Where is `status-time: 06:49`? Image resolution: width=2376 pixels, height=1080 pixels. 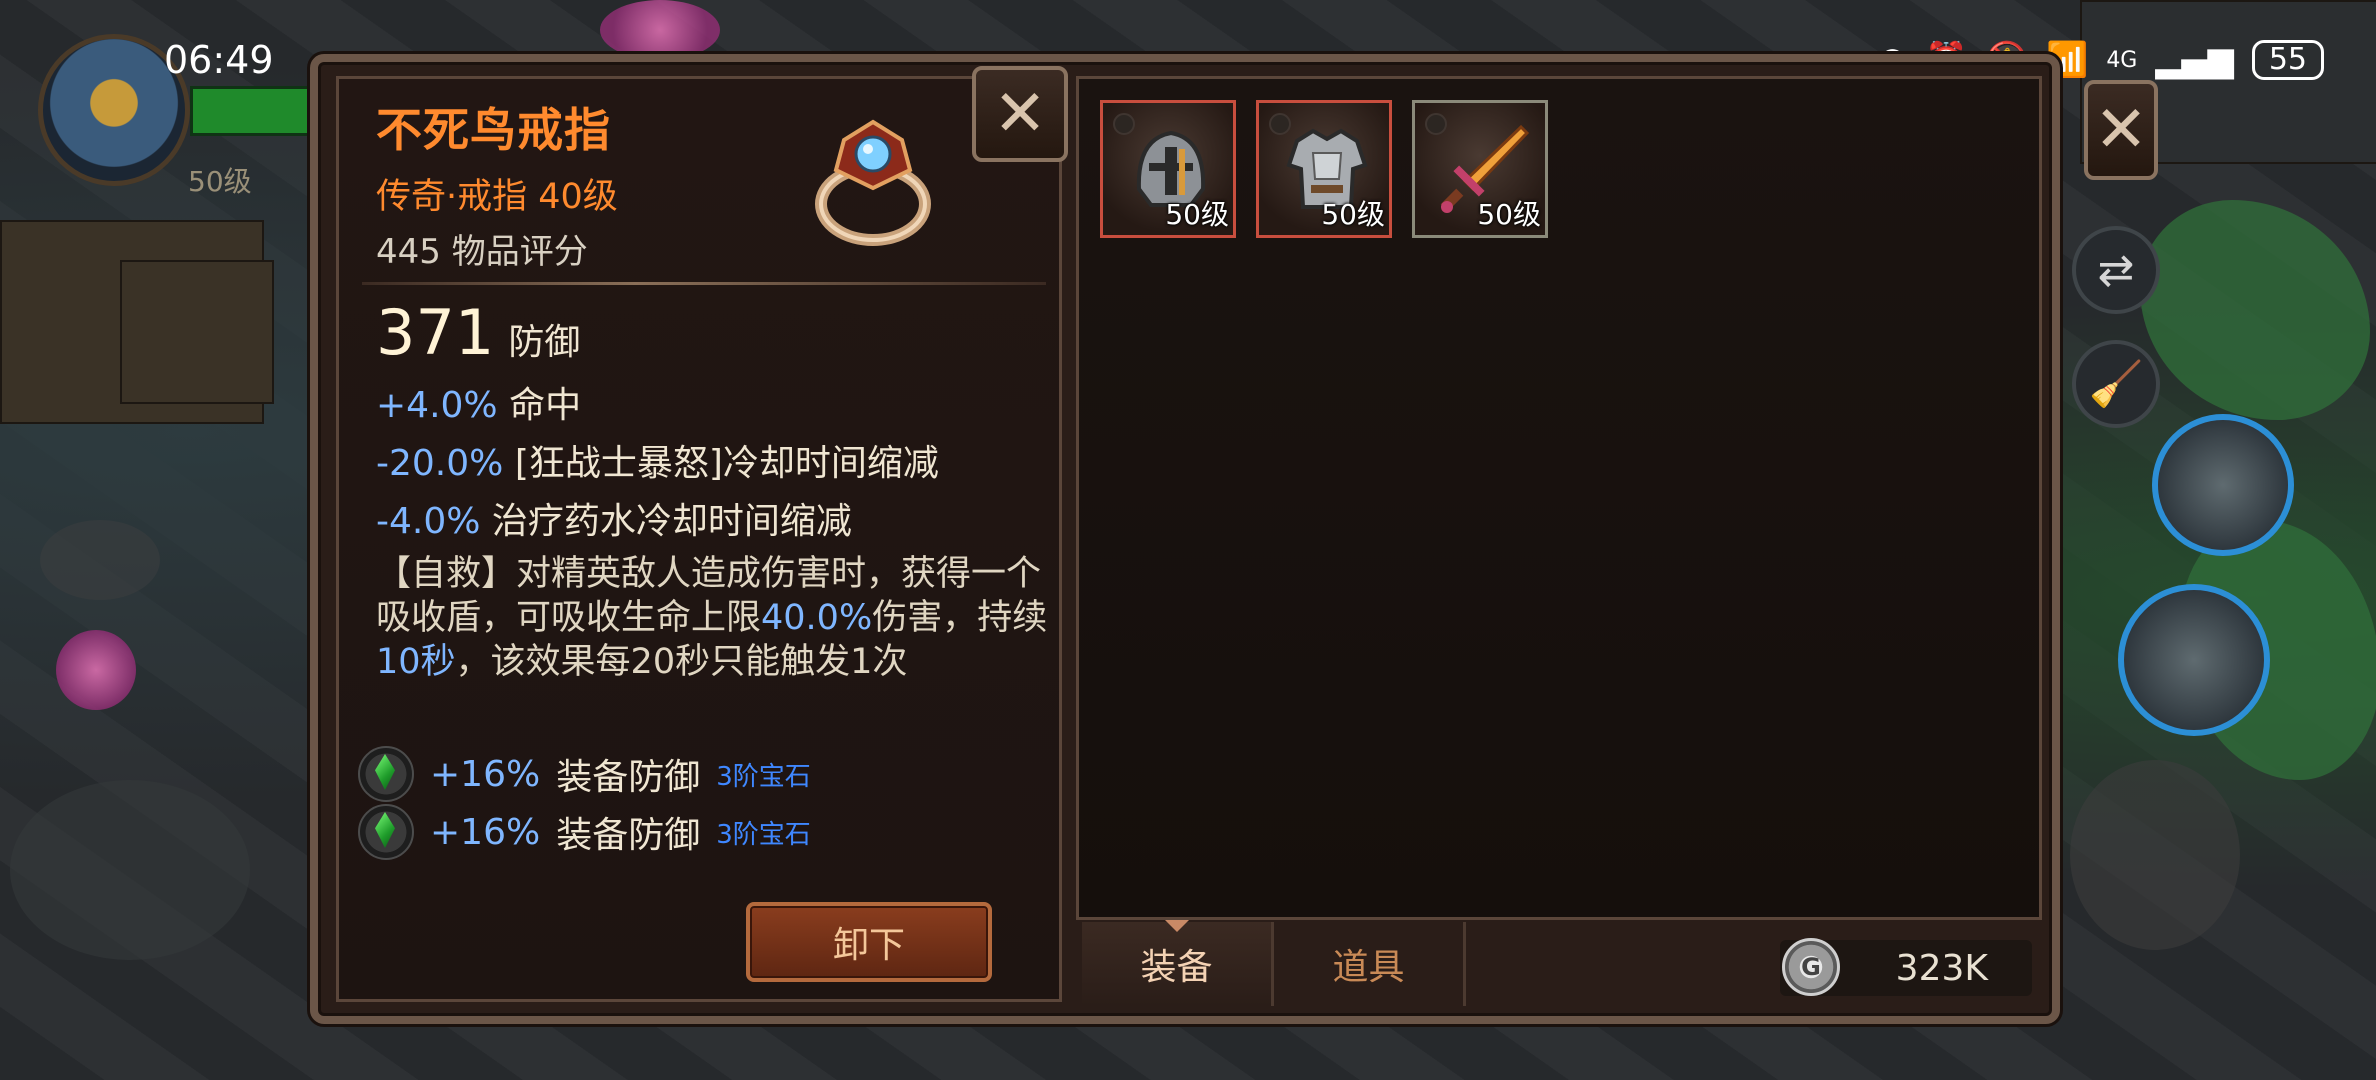
status-time: 06:49 is located at coordinates (219, 60).